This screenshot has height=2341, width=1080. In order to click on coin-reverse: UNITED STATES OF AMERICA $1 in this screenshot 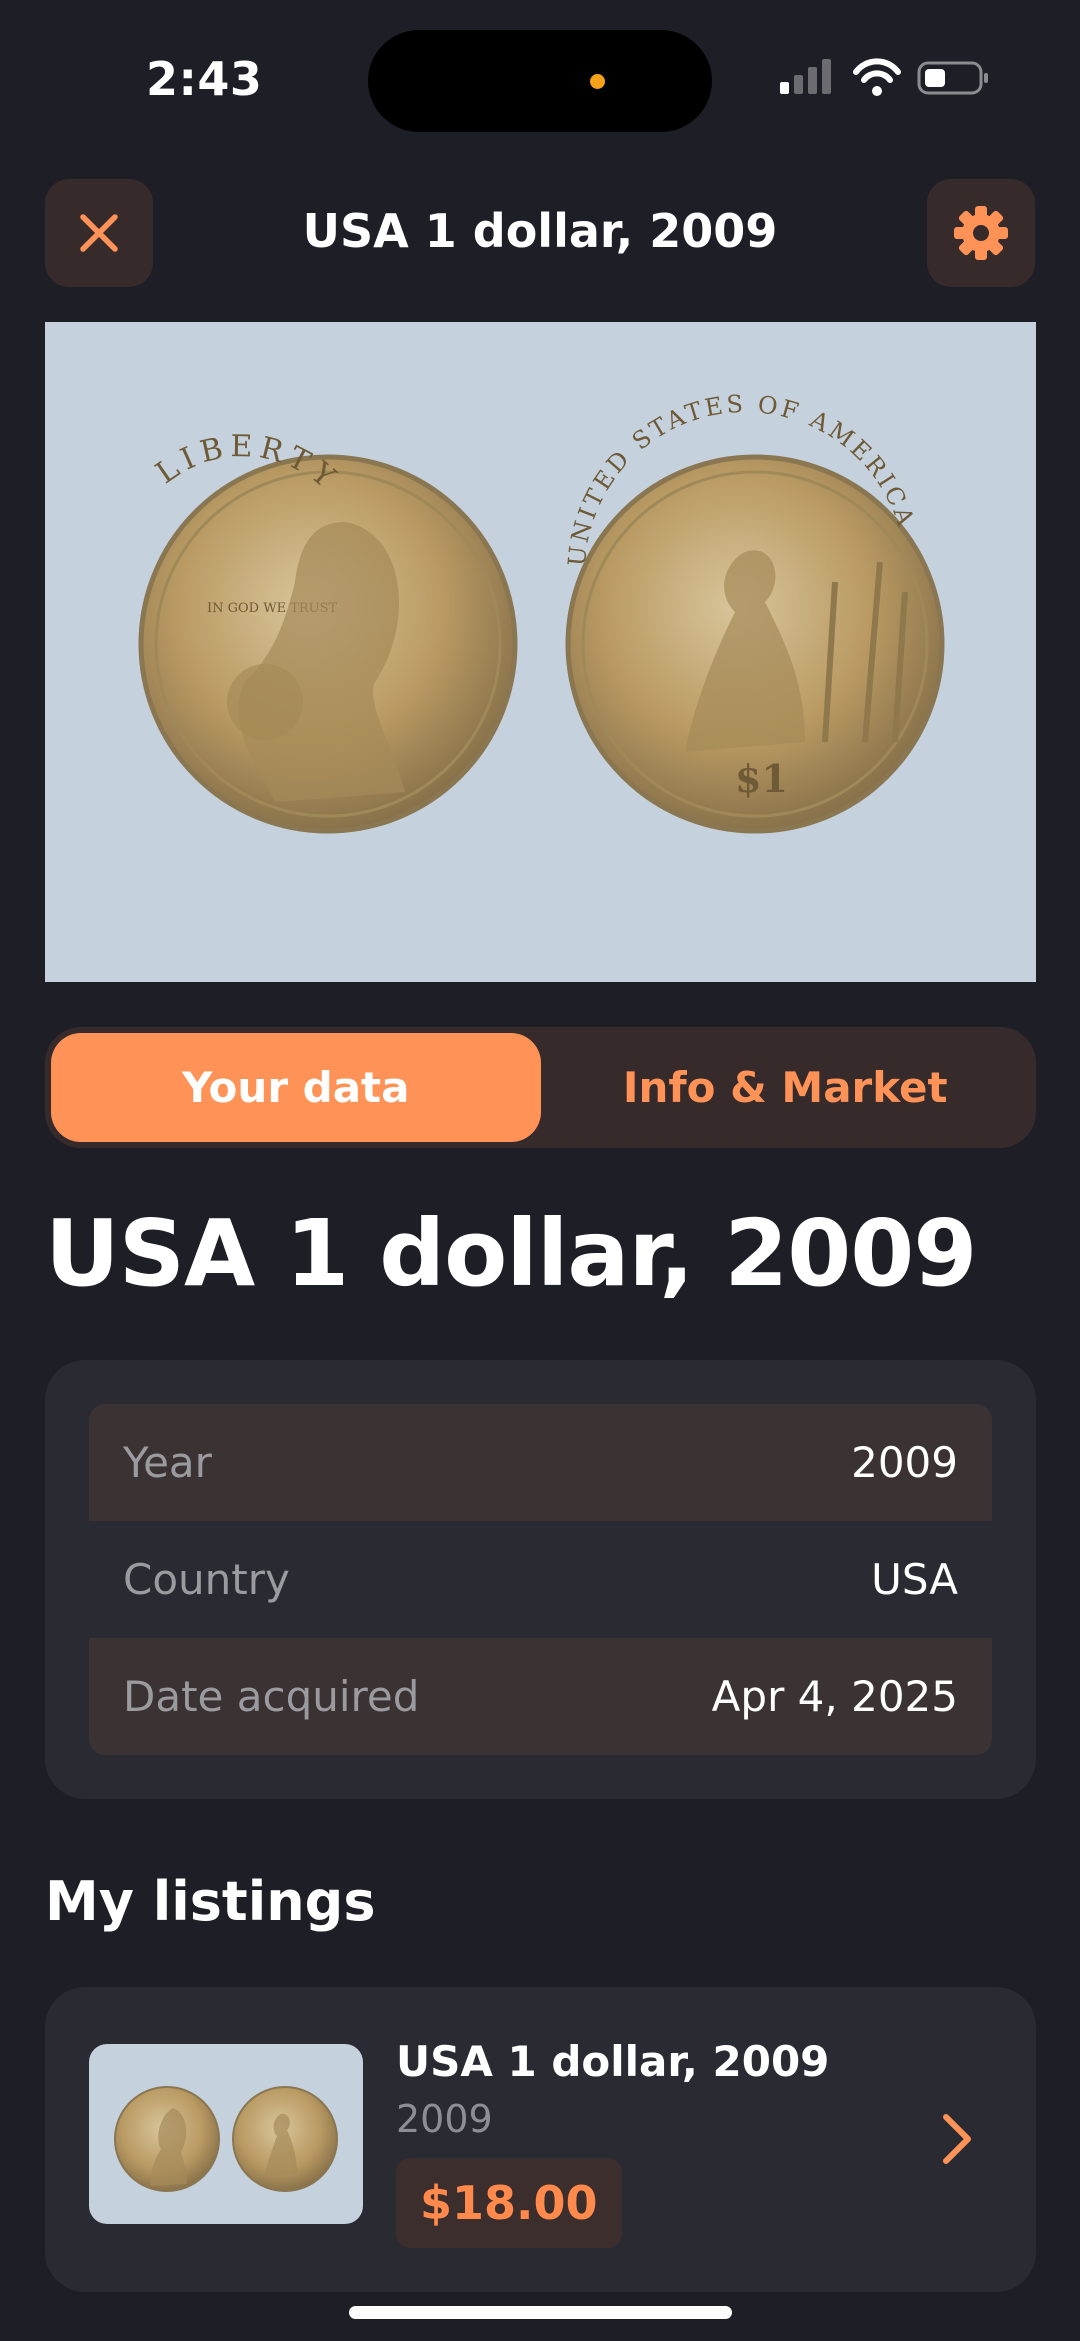, I will do `click(754, 612)`.